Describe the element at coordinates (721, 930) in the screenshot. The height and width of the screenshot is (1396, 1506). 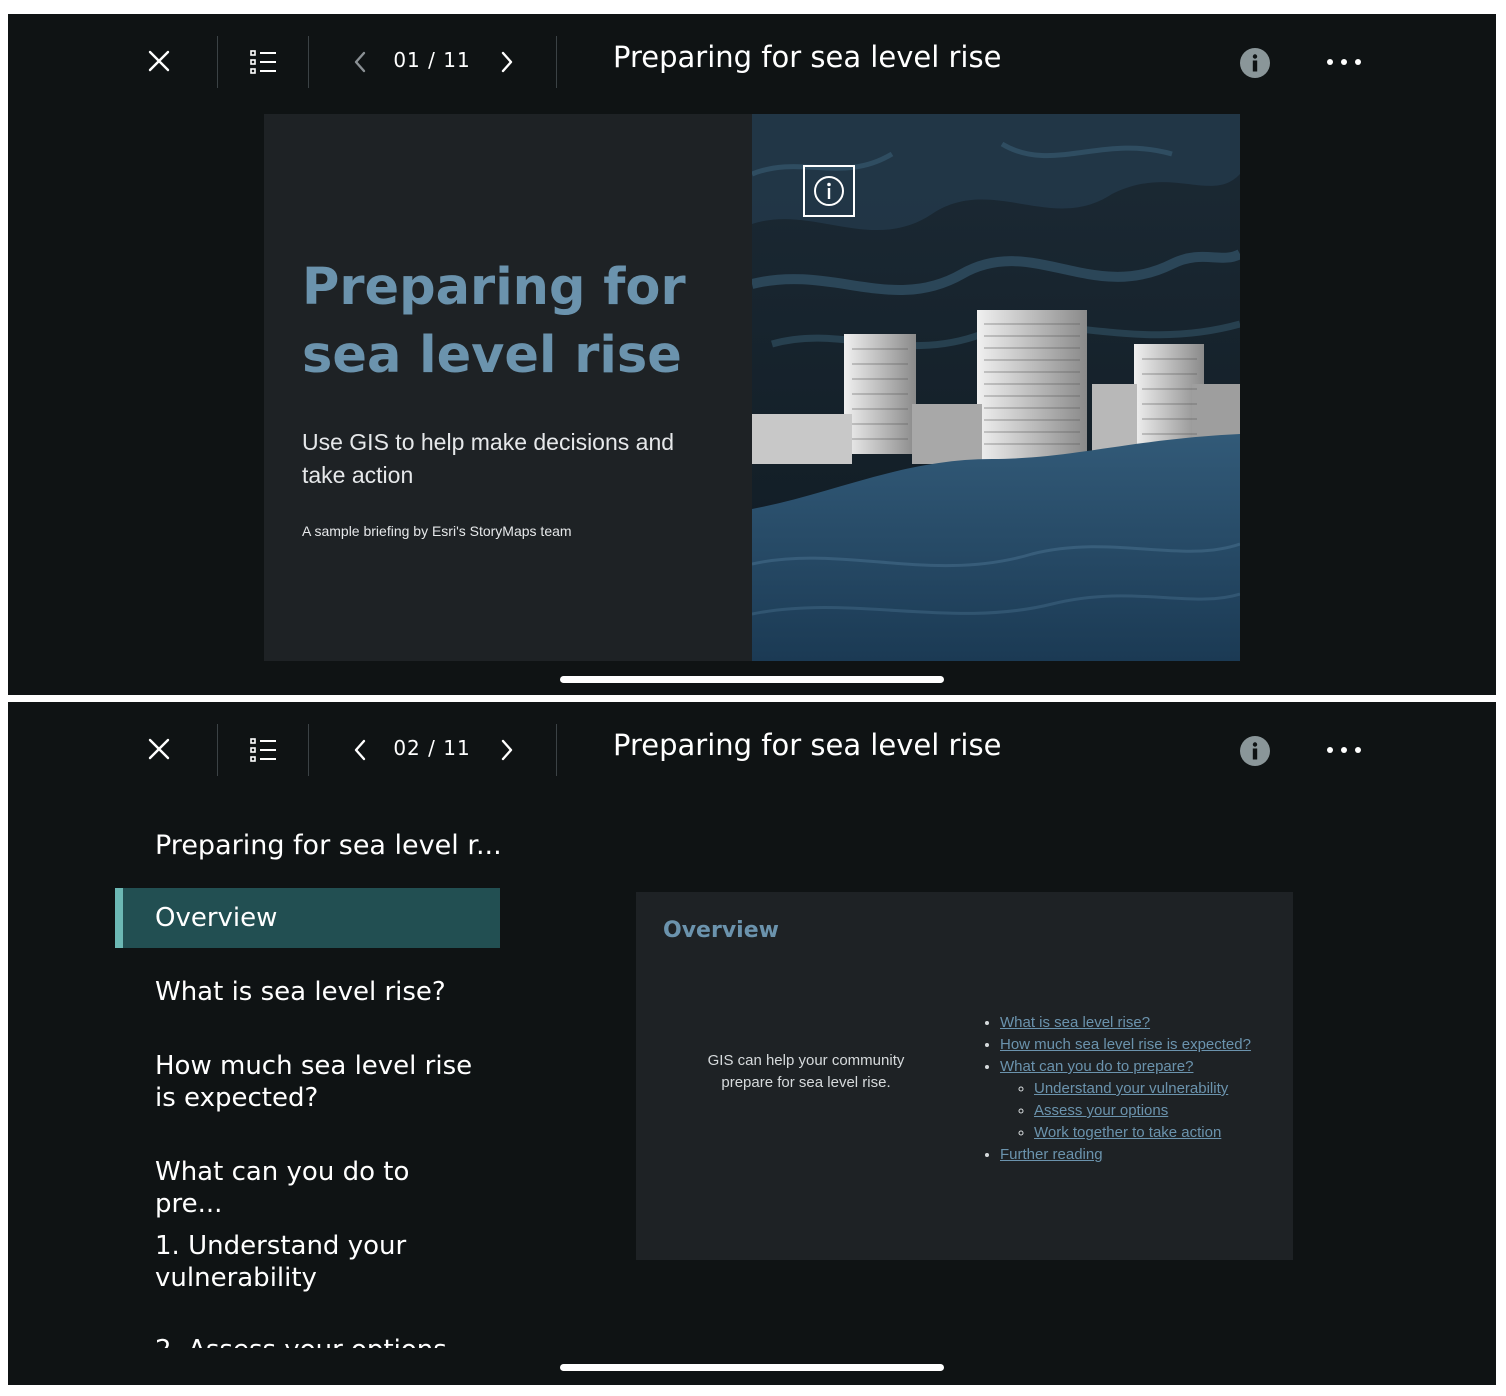
I see `slide-heading: Overview` at that location.